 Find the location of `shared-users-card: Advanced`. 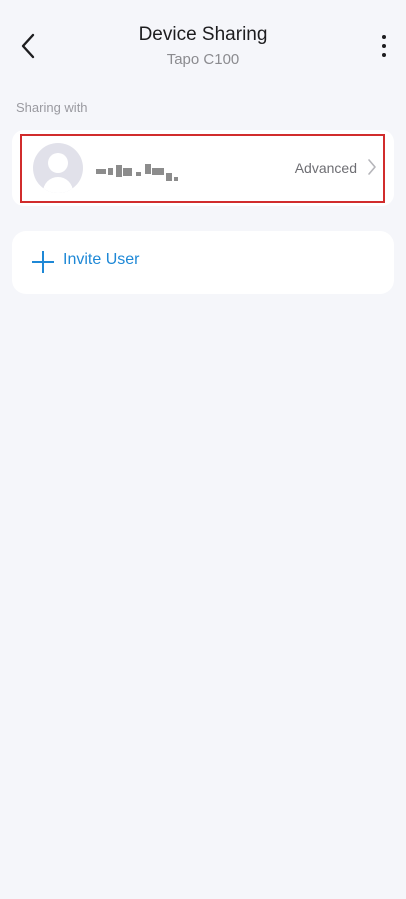

shared-users-card: Advanced is located at coordinates (203, 168).